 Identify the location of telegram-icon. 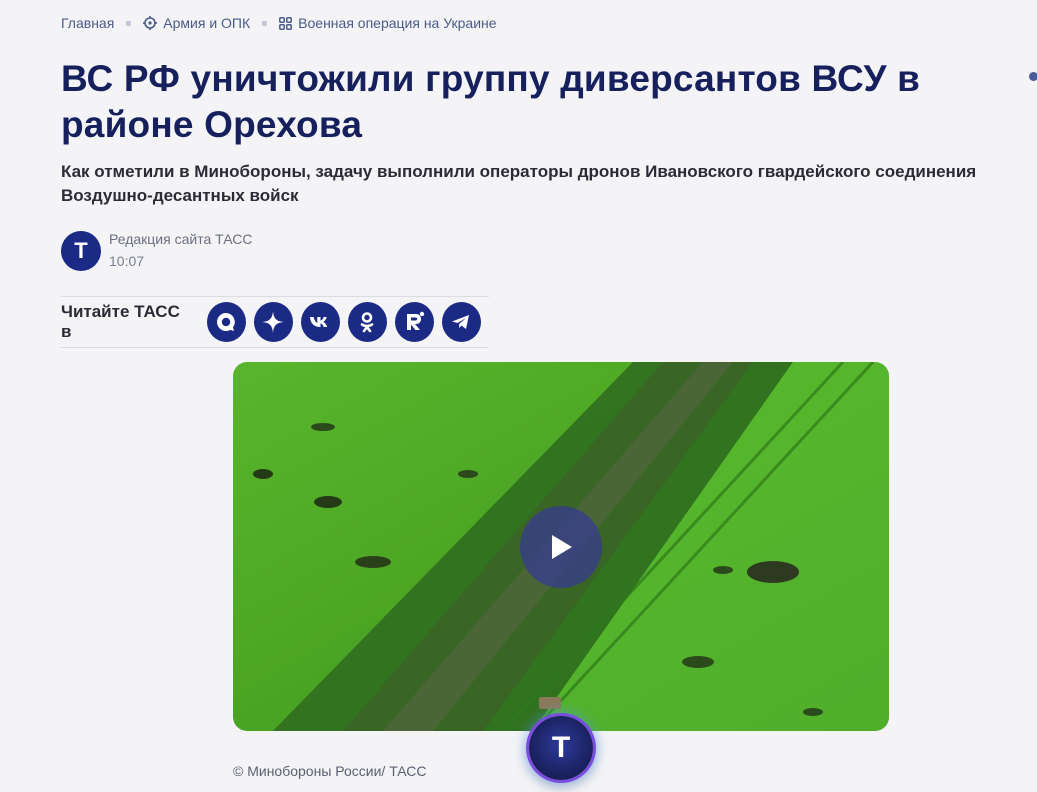
(461, 322).